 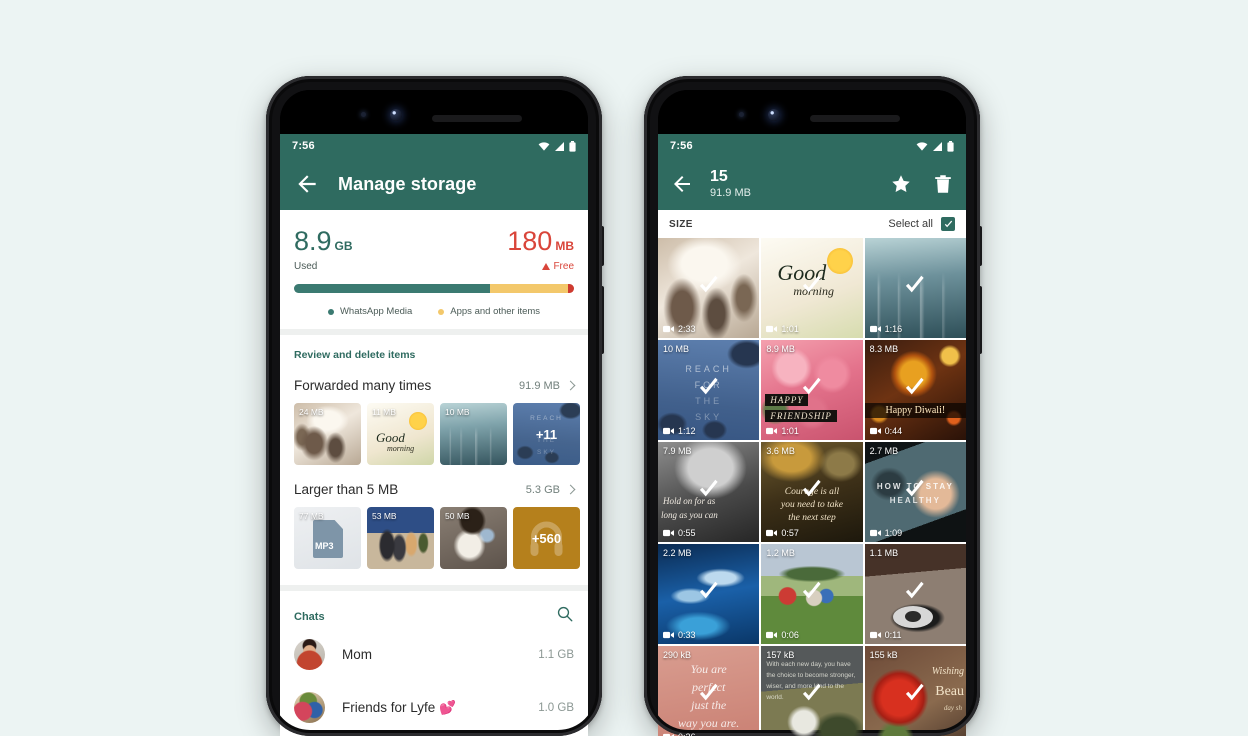 What do you see at coordinates (921, 224) in the screenshot?
I see `select-all-control: Select all` at bounding box center [921, 224].